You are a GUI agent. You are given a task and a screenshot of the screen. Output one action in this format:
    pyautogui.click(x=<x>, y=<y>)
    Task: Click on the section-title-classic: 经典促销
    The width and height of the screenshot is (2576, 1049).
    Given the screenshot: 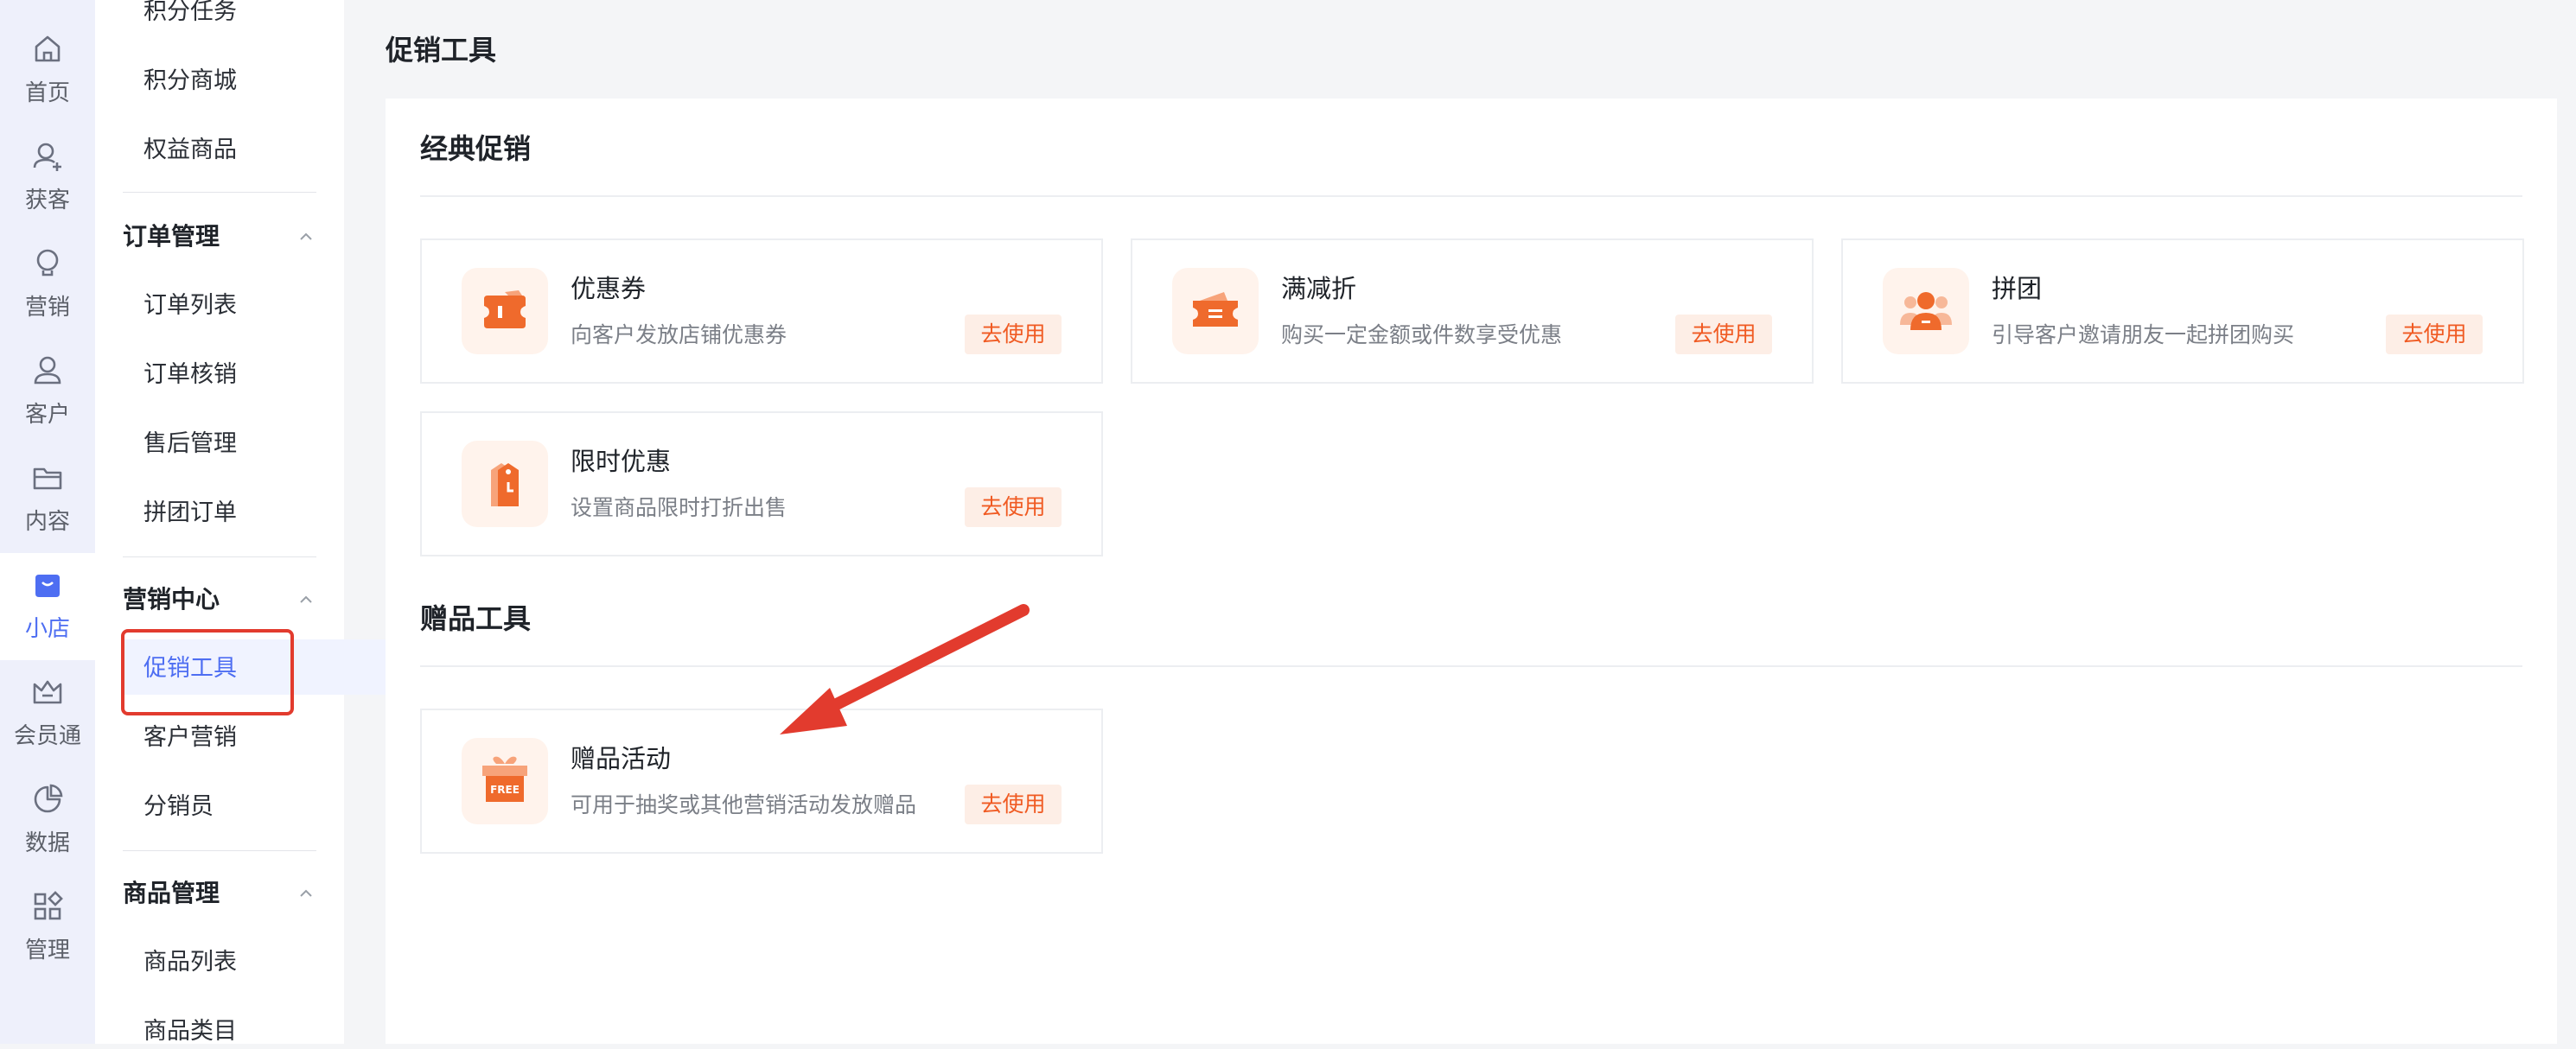 What is the action you would take?
    pyautogui.click(x=476, y=148)
    